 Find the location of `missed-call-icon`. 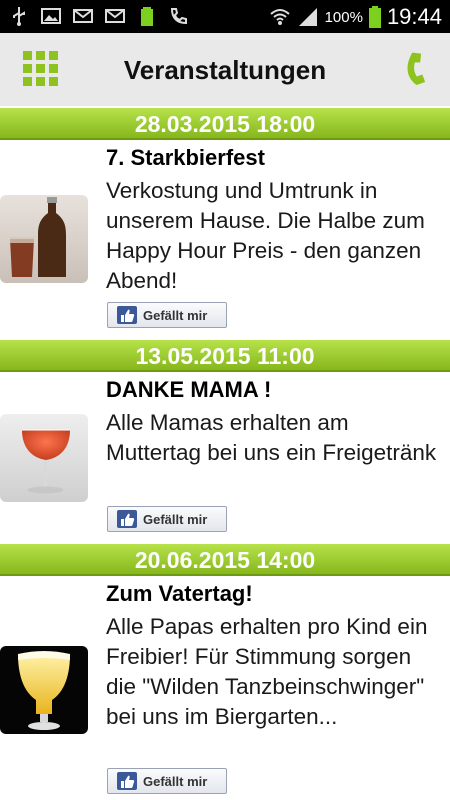

missed-call-icon is located at coordinates (178, 16).